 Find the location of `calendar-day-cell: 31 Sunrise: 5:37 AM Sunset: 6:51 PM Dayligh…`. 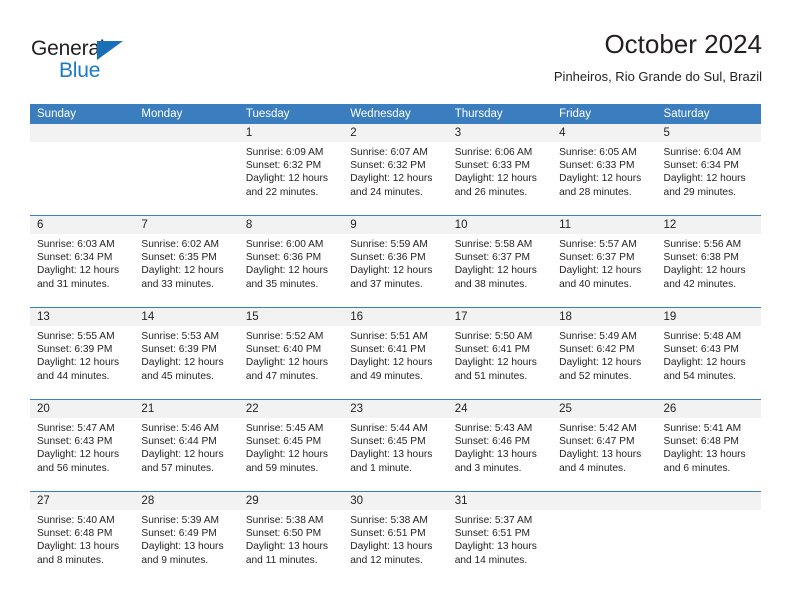

calendar-day-cell: 31 Sunrise: 5:37 AM Sunset: 6:51 PM Dayligh… is located at coordinates (500, 537).